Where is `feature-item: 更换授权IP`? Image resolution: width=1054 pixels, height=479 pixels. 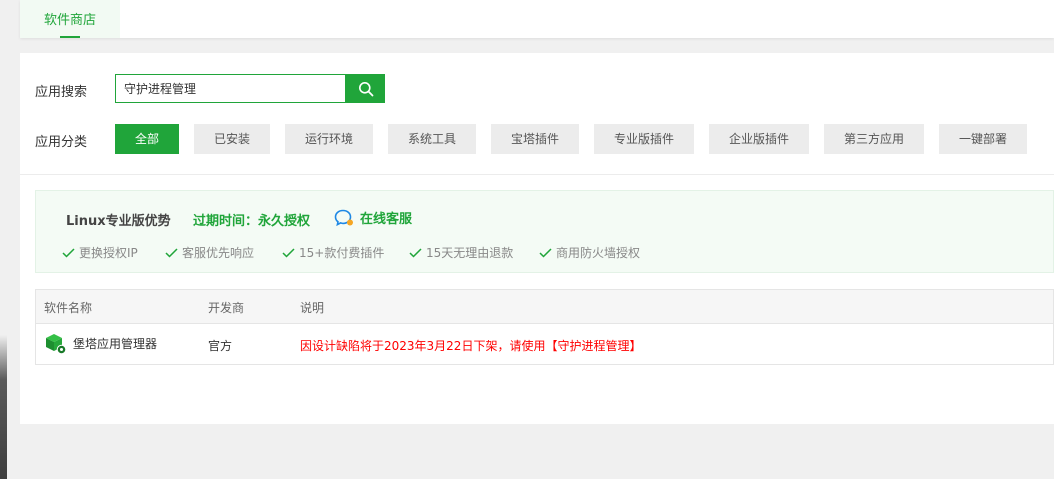
feature-item: 更换授权IP is located at coordinates (100, 252).